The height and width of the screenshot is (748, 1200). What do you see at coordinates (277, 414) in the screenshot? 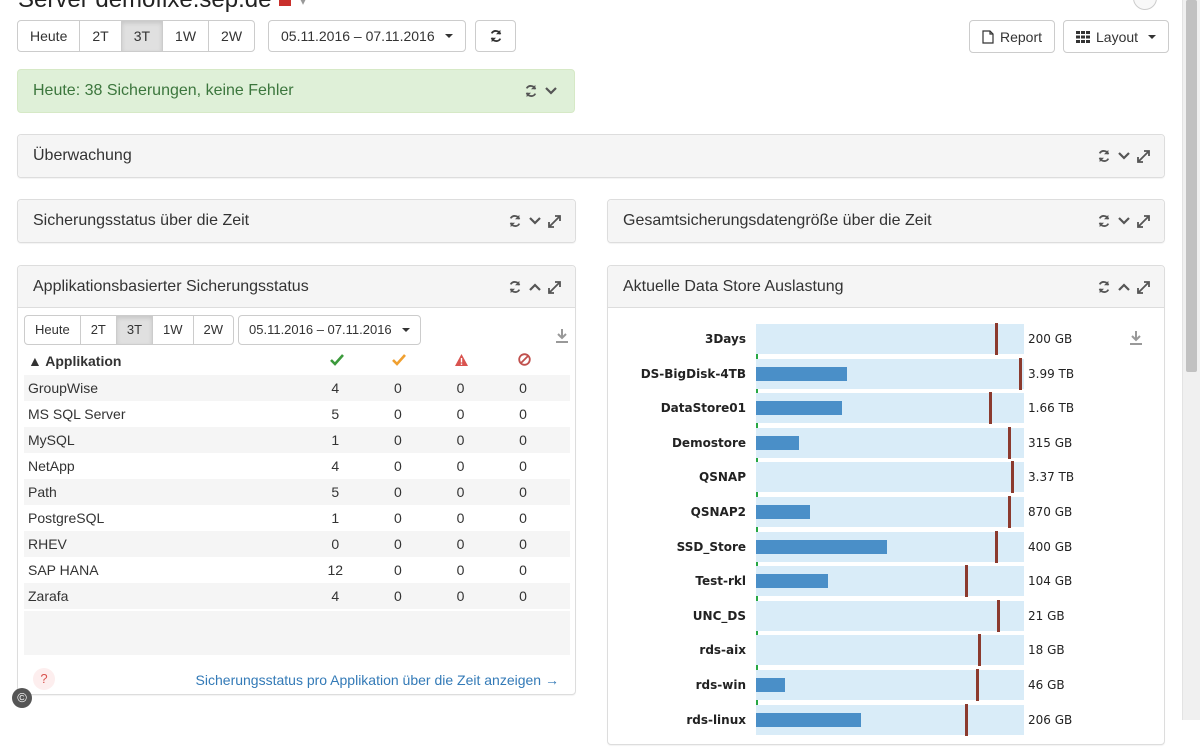
I see `table-row: MS SQL Server 5 0 0 0` at bounding box center [277, 414].